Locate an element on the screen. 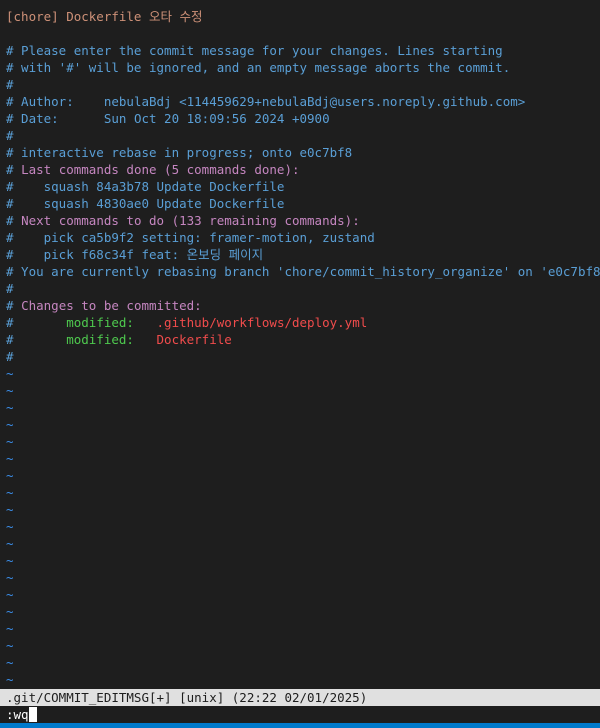  modified-file-name: Dockerfile is located at coordinates (194, 339).